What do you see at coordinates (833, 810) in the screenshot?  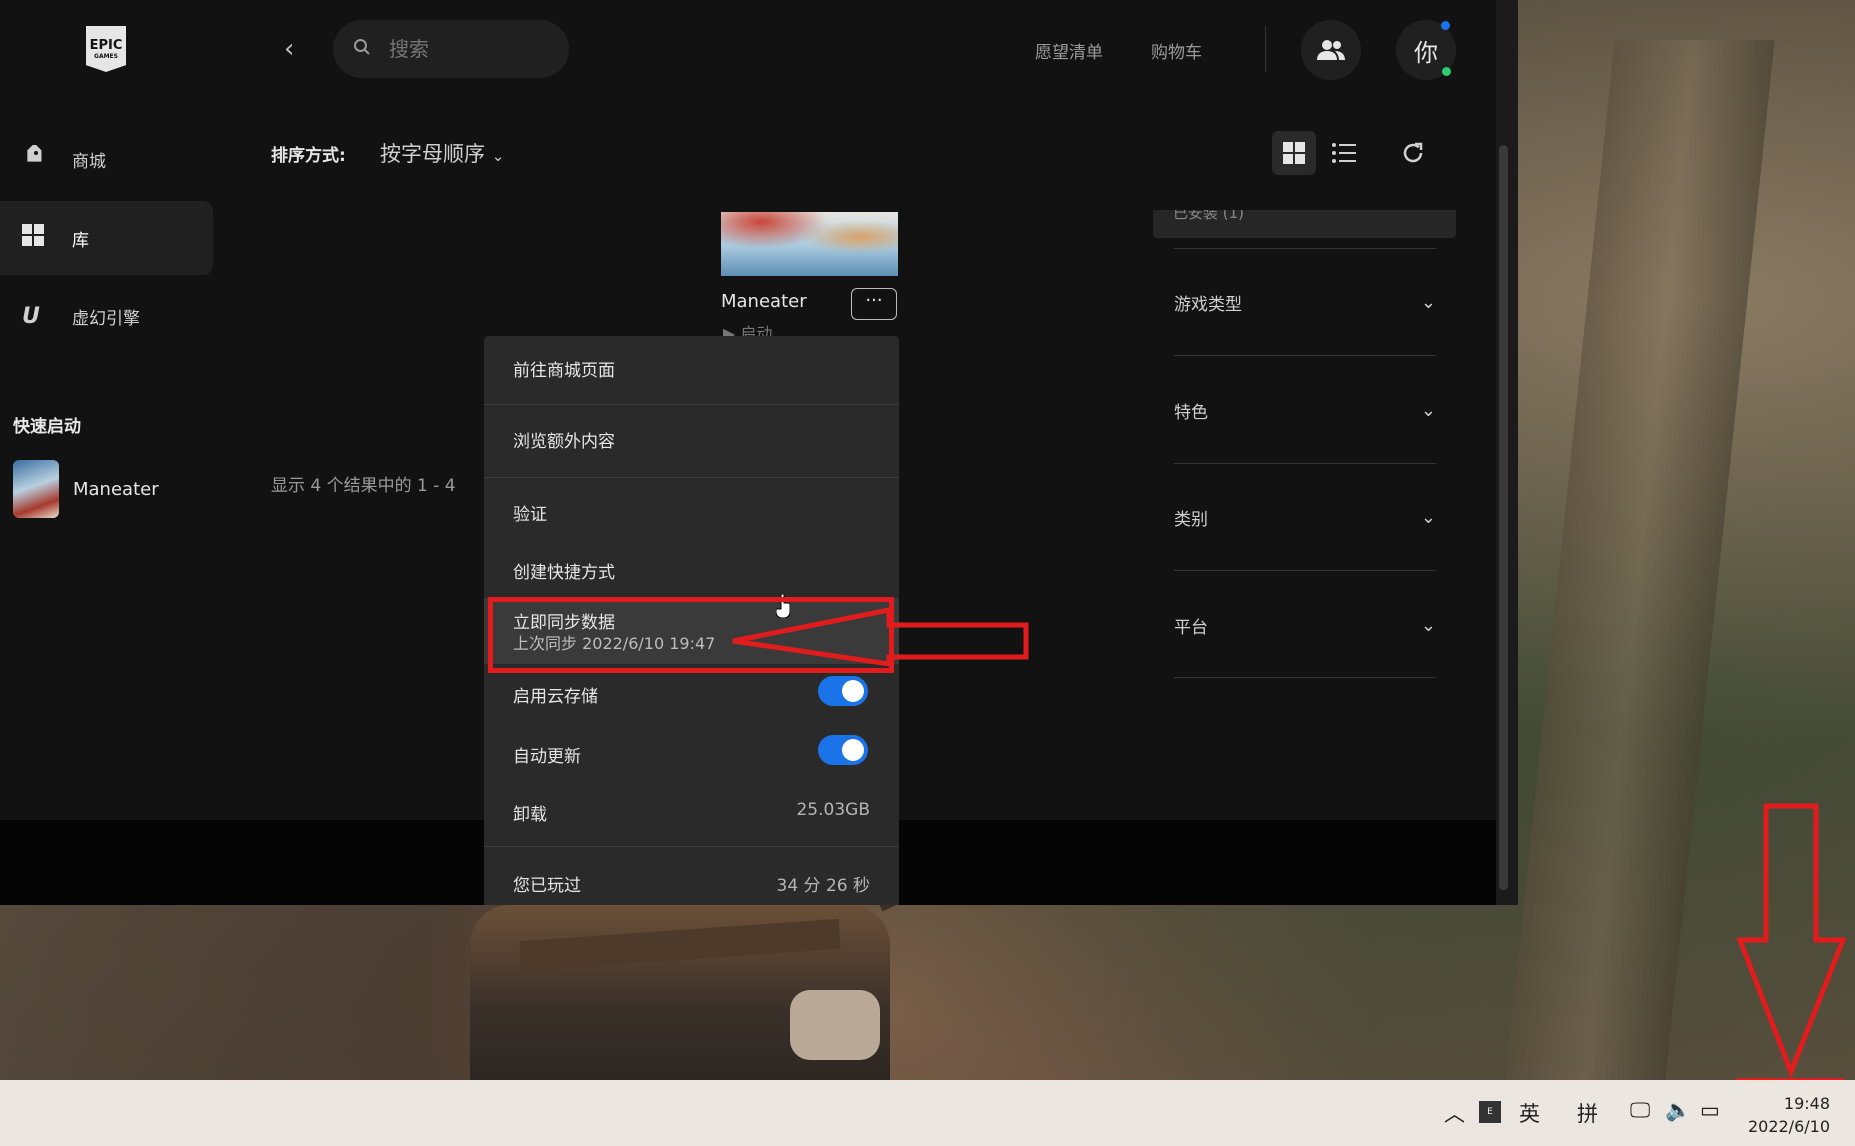 I see `install-size: 25.03GB` at bounding box center [833, 810].